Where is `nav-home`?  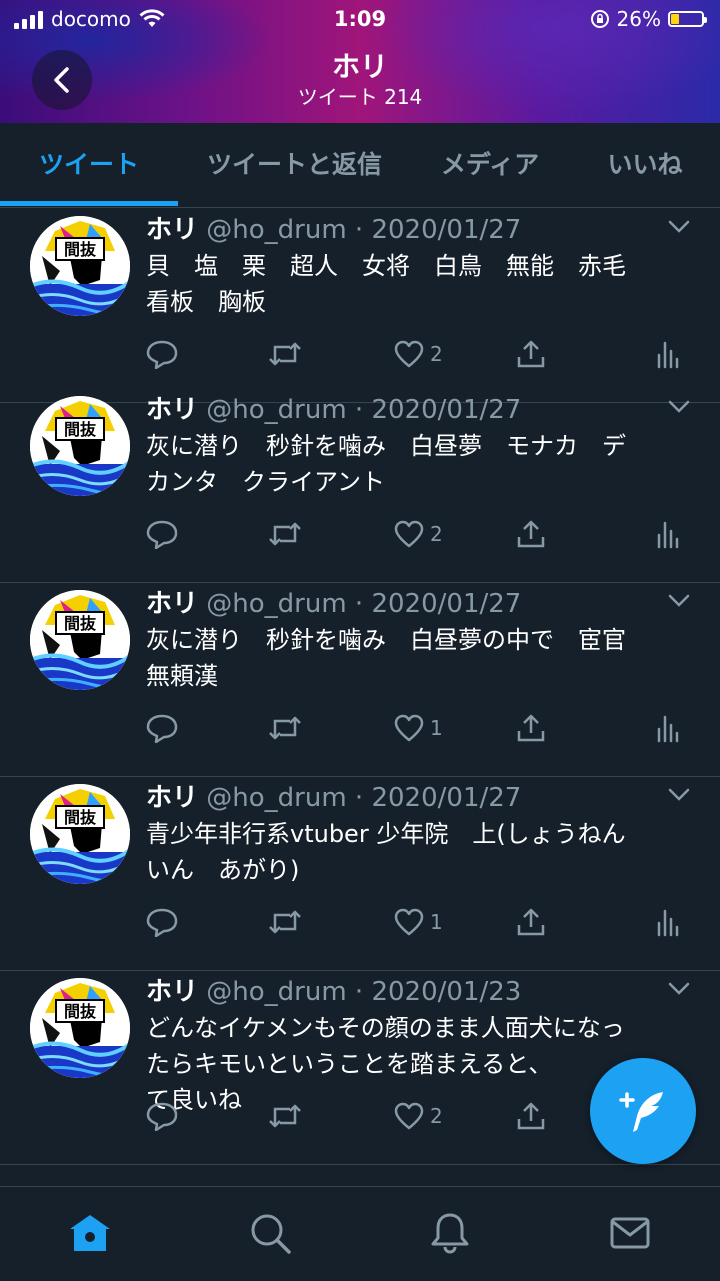 nav-home is located at coordinates (90, 1233).